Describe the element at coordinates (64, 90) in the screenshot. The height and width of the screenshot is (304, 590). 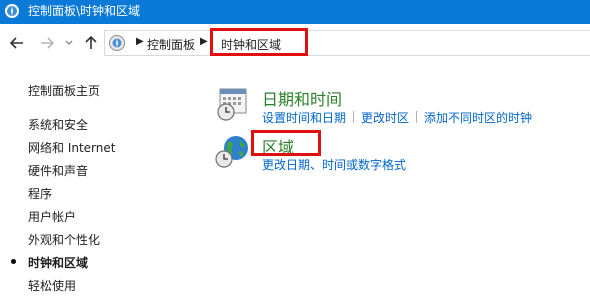
I see `sidebar-item-home: 控制面板主页` at that location.